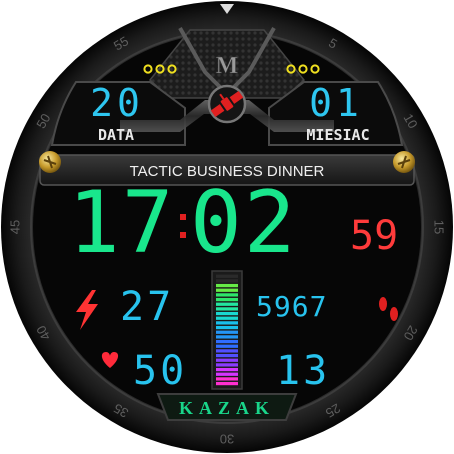 This screenshot has width=454, height=454. I want to click on footer-brand: KAZAK, so click(227, 408).